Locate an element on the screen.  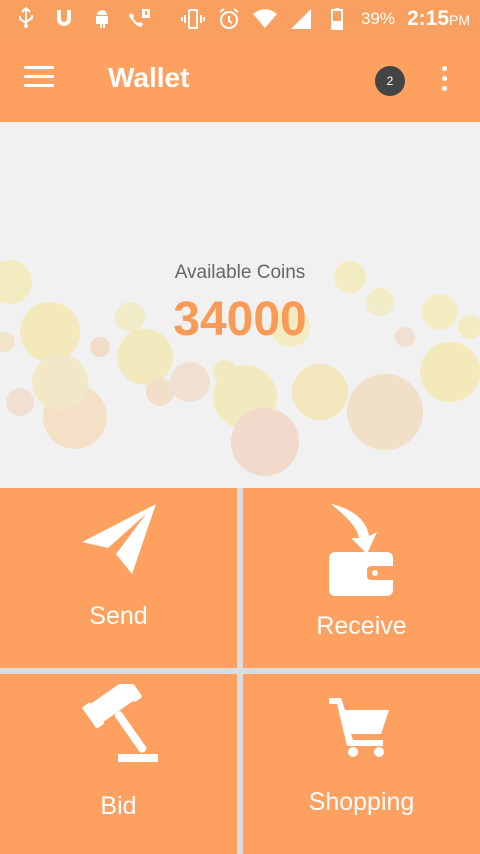
clock-suffix: PM is located at coordinates (459, 20).